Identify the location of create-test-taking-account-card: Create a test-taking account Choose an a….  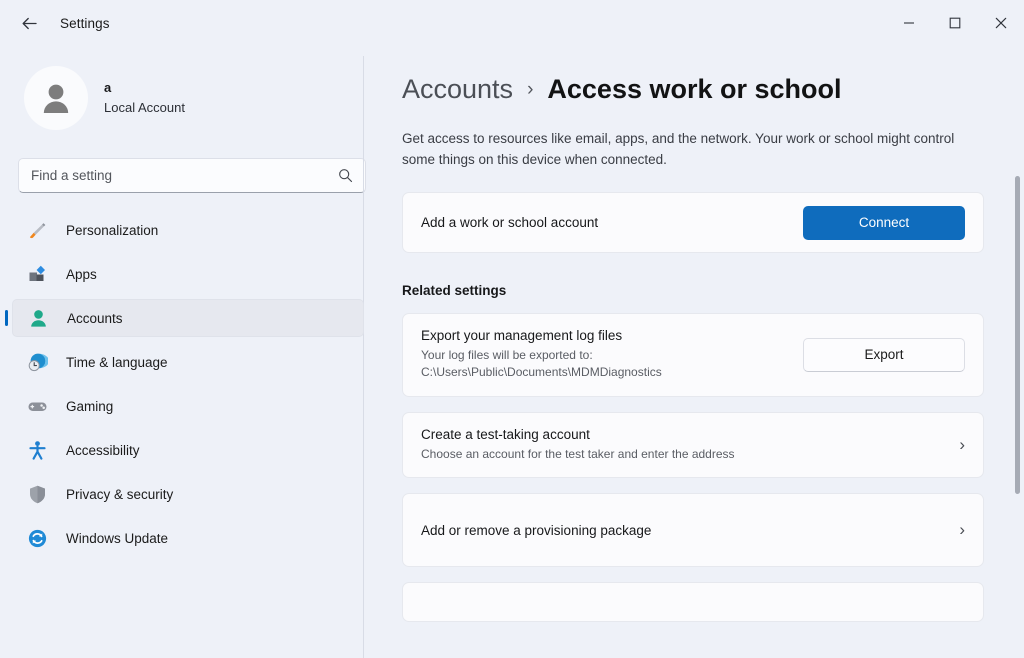
(693, 445).